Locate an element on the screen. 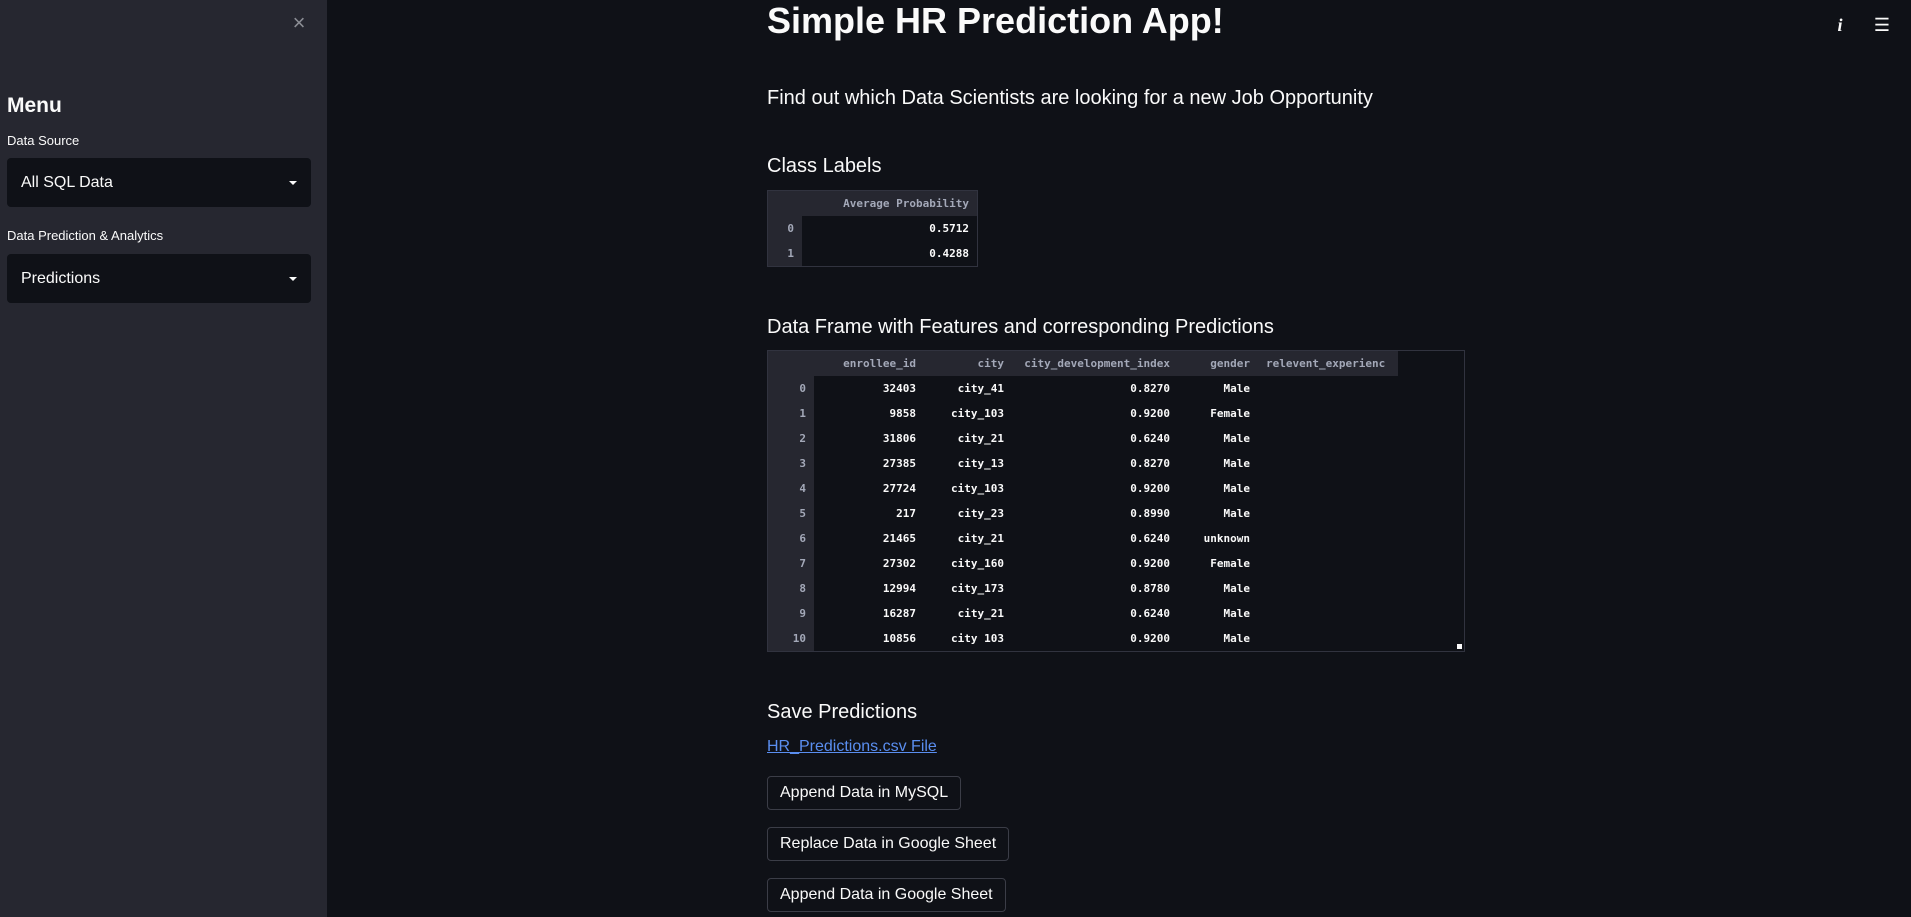 This screenshot has height=917, width=1911. row-index: 10 is located at coordinates (791, 638).